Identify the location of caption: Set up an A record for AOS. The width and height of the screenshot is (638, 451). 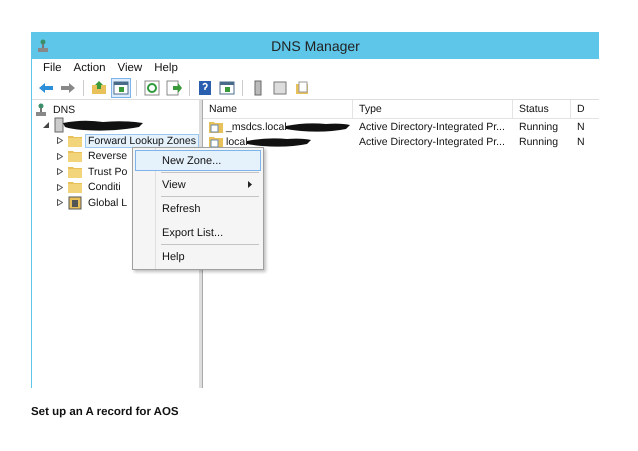
(105, 412).